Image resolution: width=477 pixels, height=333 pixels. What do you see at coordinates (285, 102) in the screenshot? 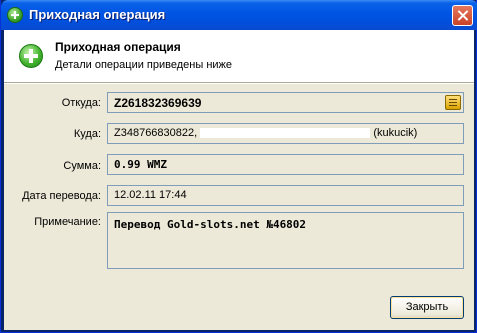
I see `from-field: Z261832369639` at bounding box center [285, 102].